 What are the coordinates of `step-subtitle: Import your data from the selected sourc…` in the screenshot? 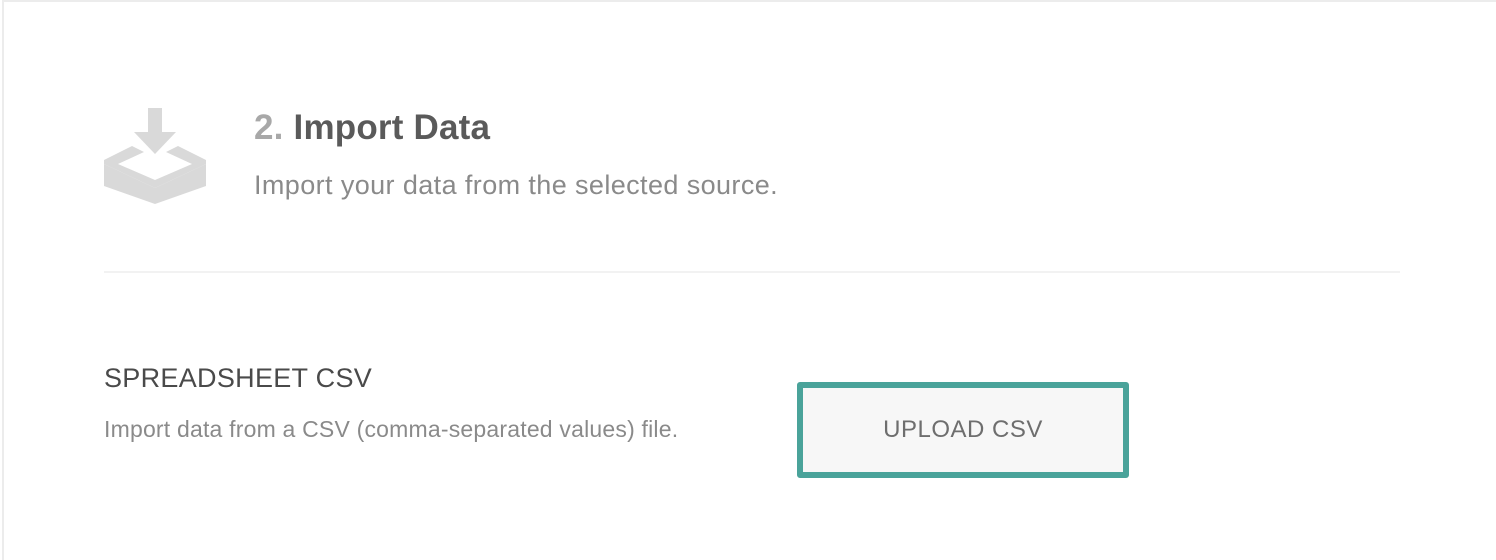 It's located at (516, 185).